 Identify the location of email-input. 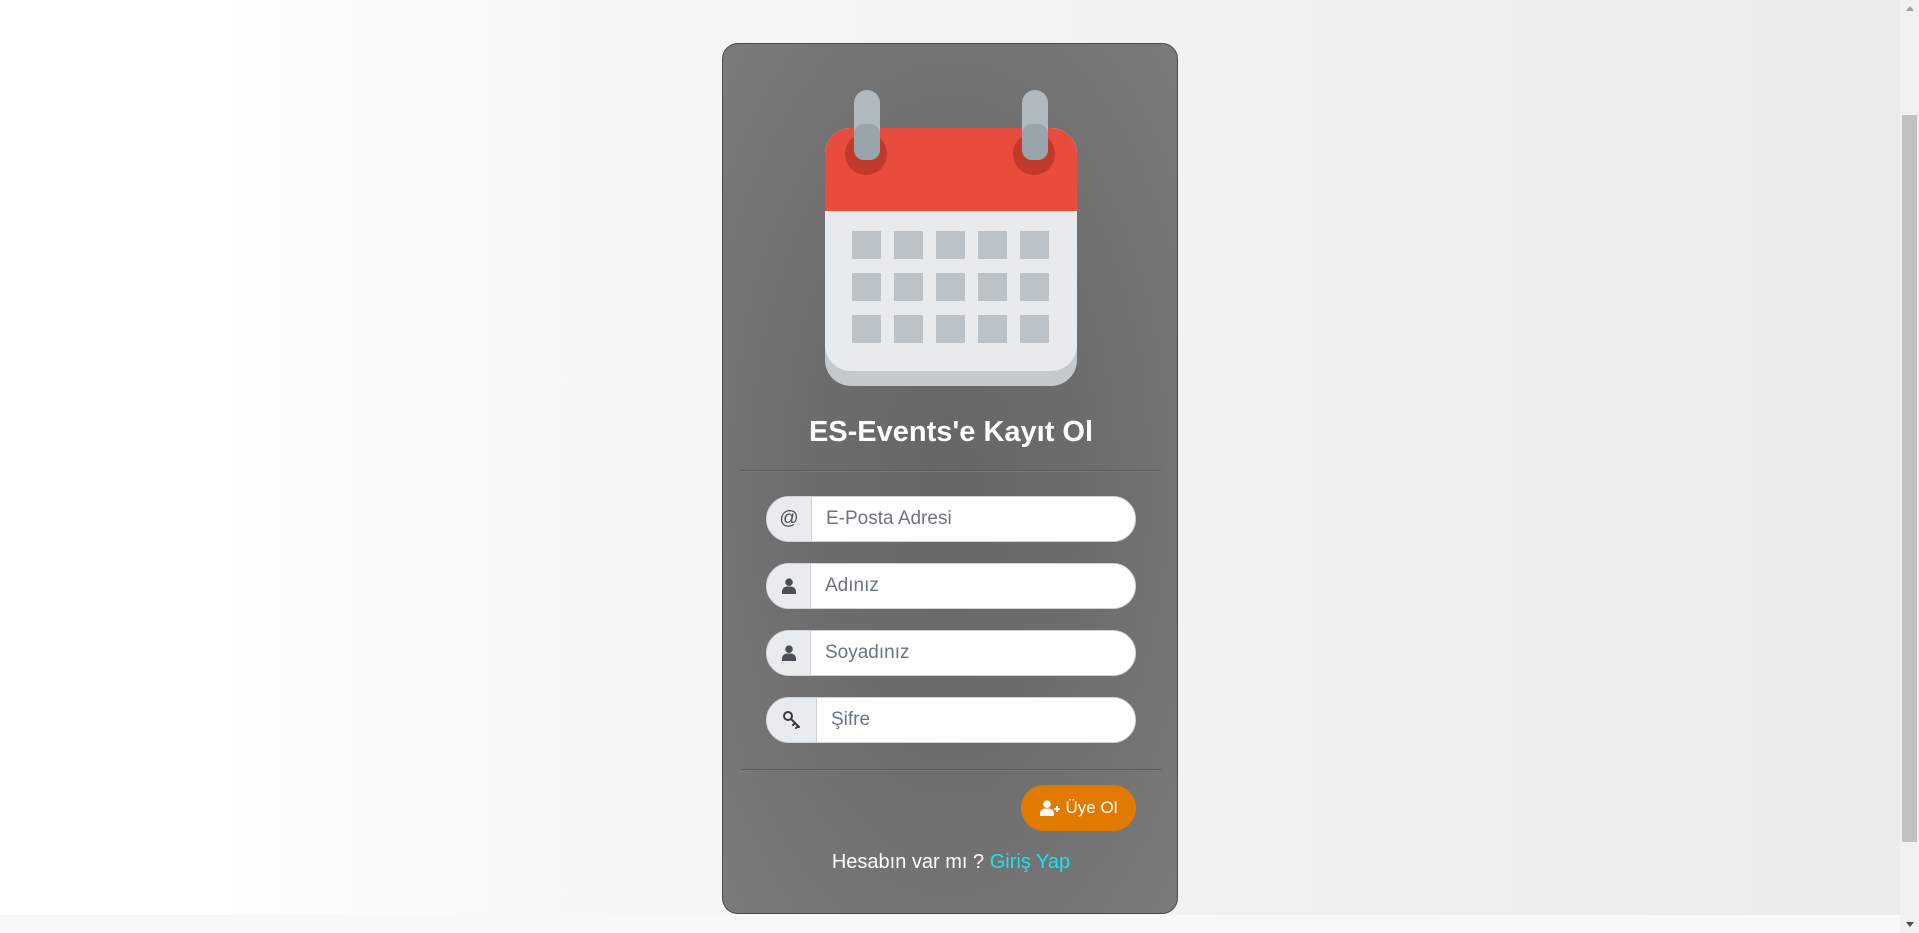
(973, 519).